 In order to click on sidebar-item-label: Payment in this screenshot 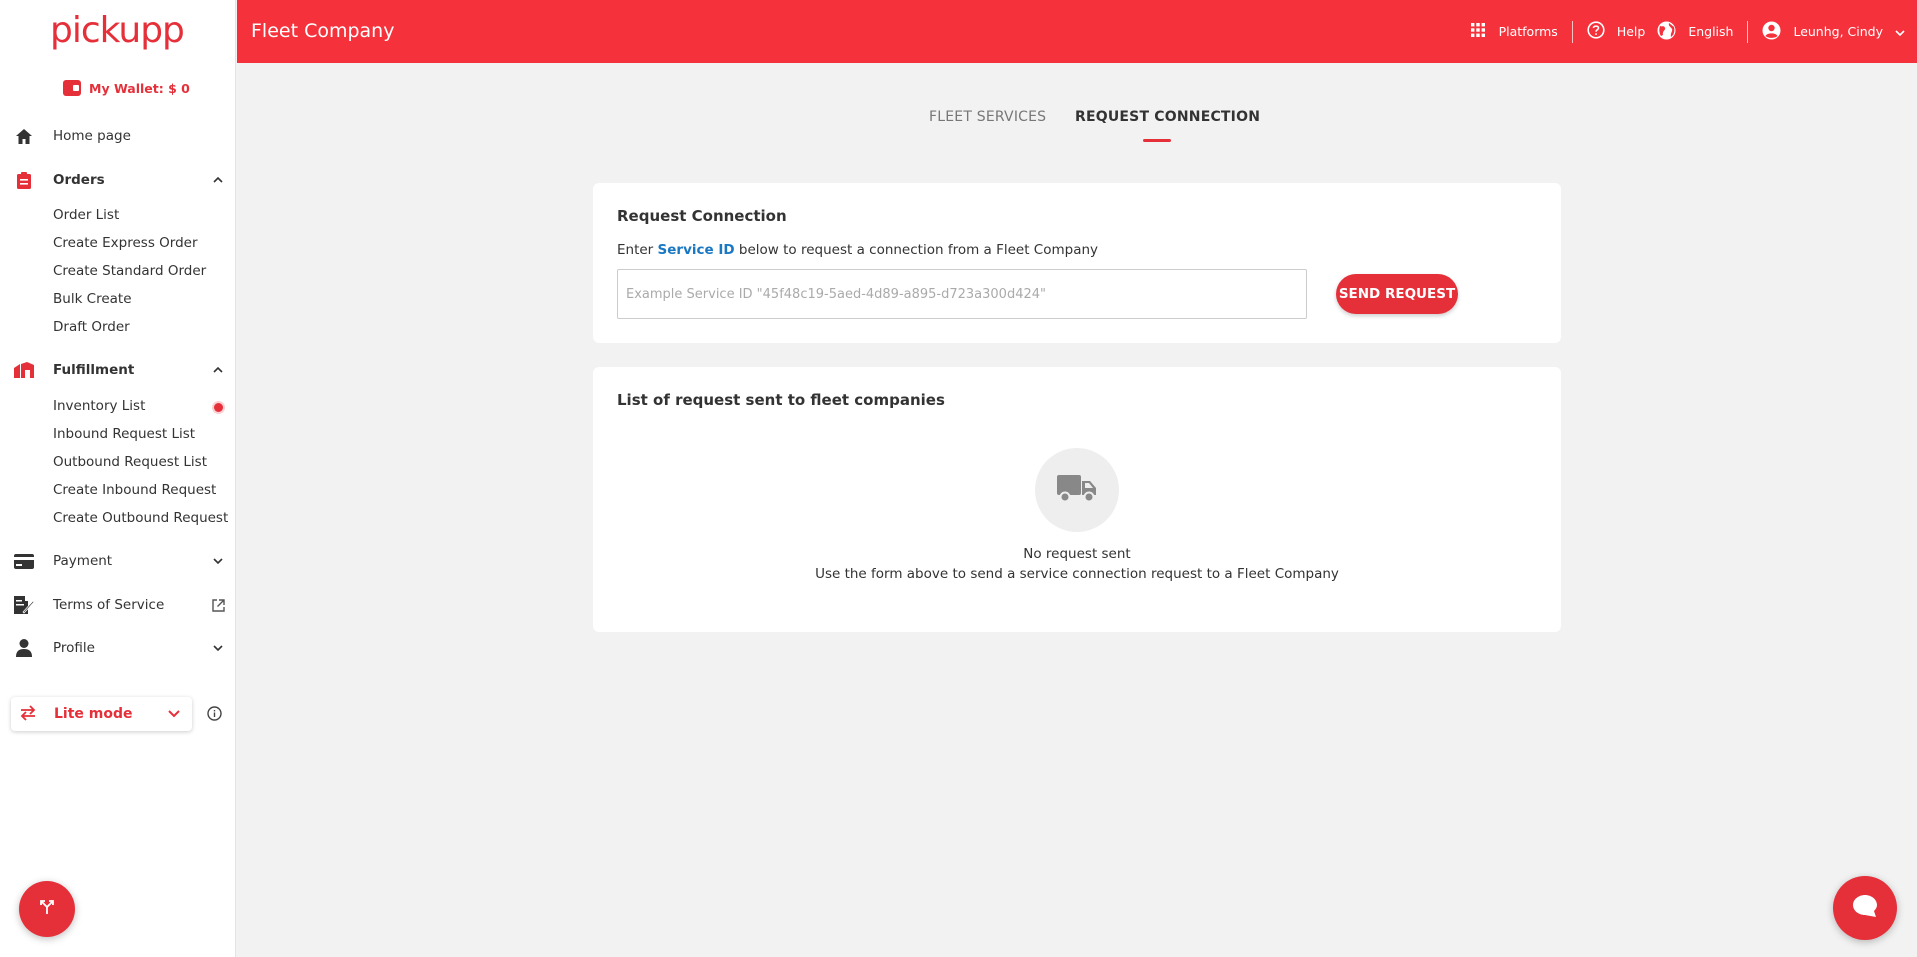, I will do `click(83, 561)`.